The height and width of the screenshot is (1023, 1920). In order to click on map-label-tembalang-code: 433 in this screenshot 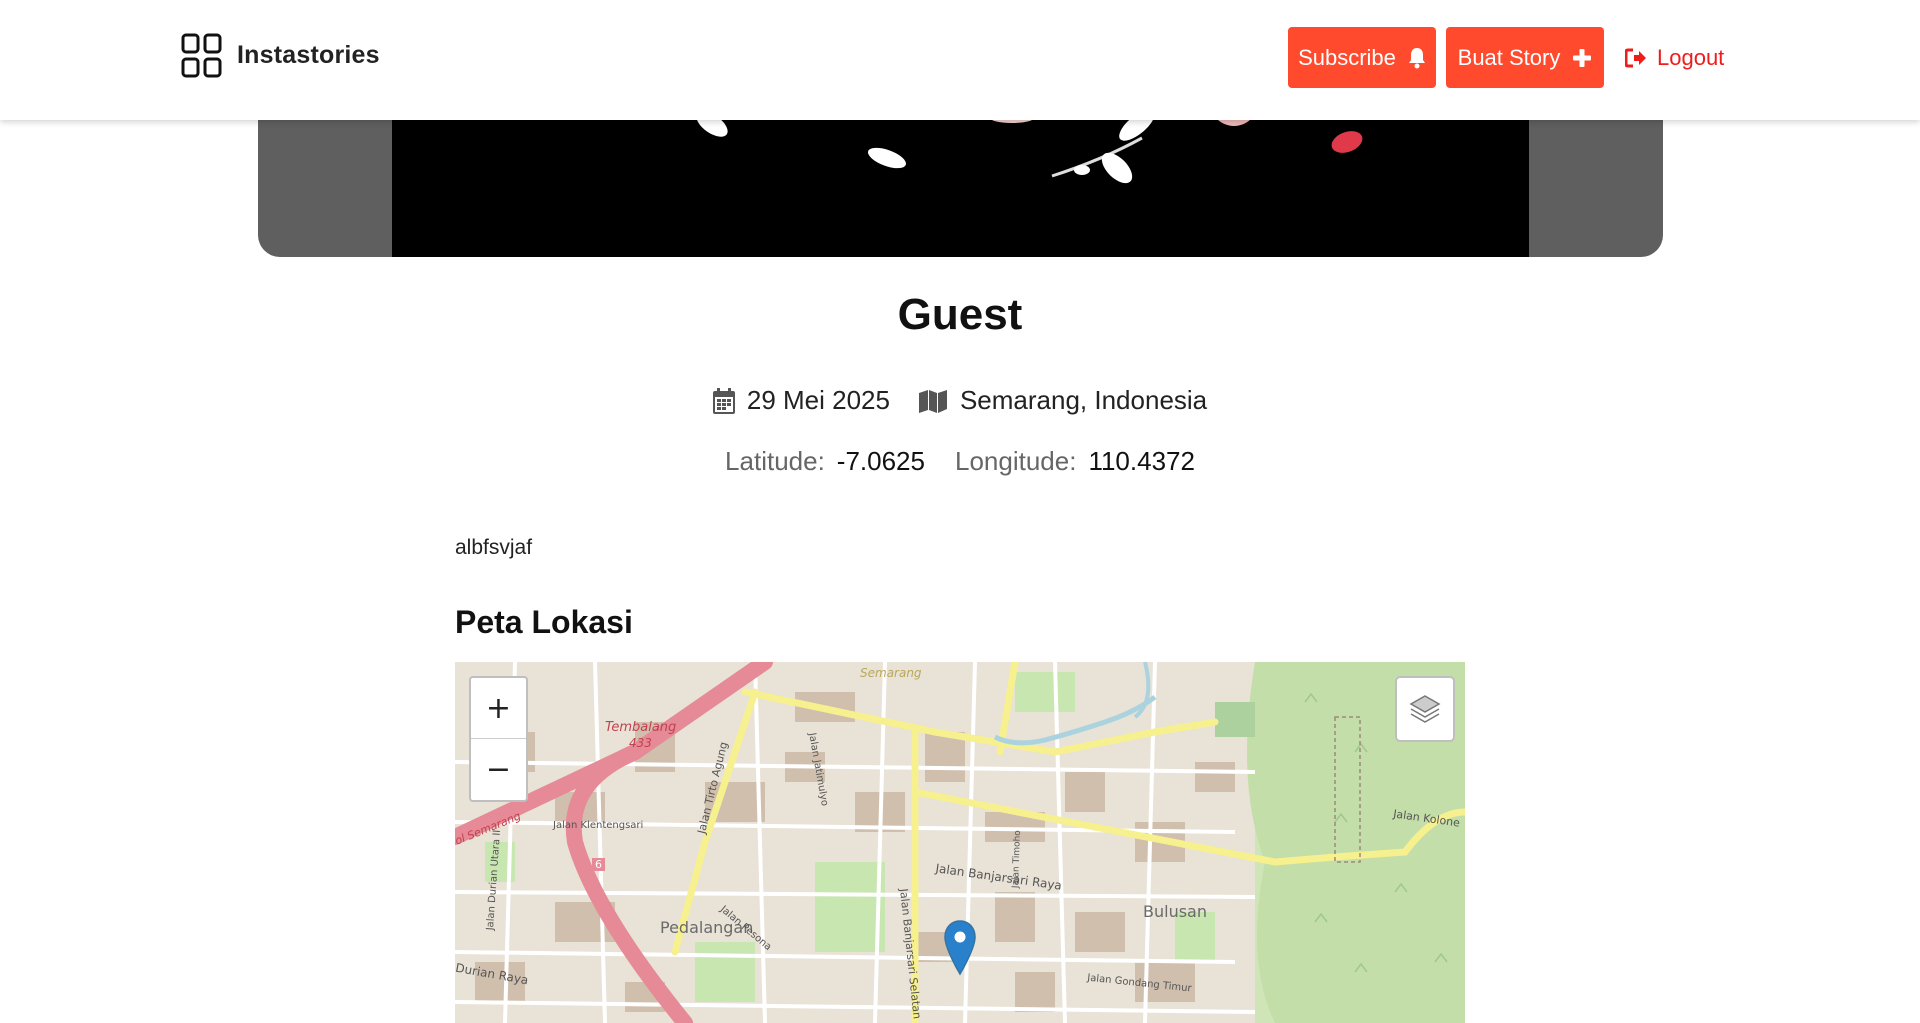, I will do `click(640, 743)`.